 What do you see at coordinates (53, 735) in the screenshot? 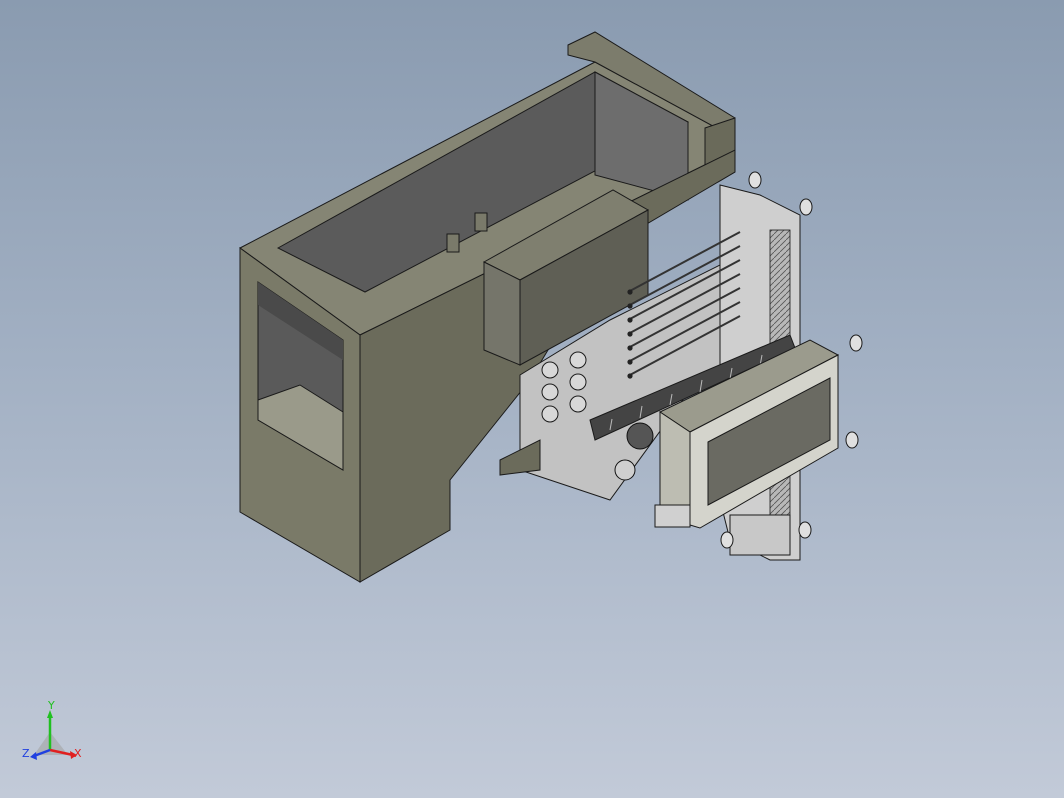
I see `view-orientation-triad: Y X Z` at bounding box center [53, 735].